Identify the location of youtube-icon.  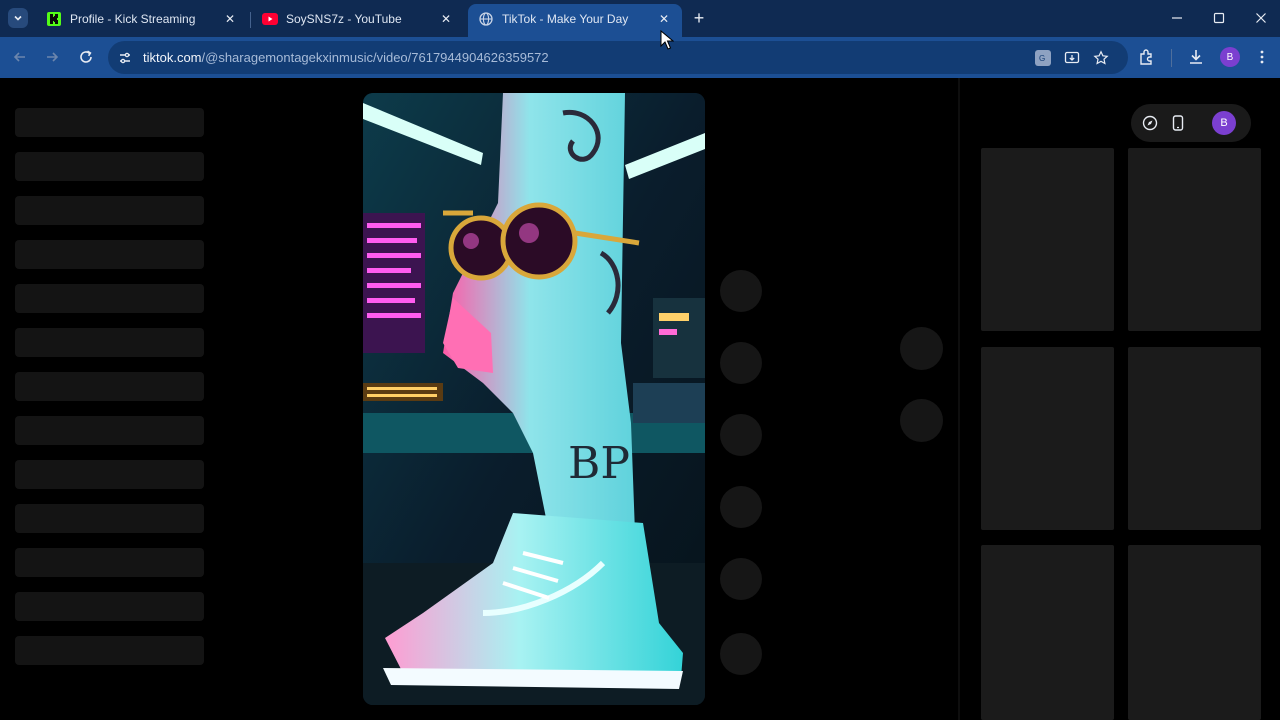
(270, 19).